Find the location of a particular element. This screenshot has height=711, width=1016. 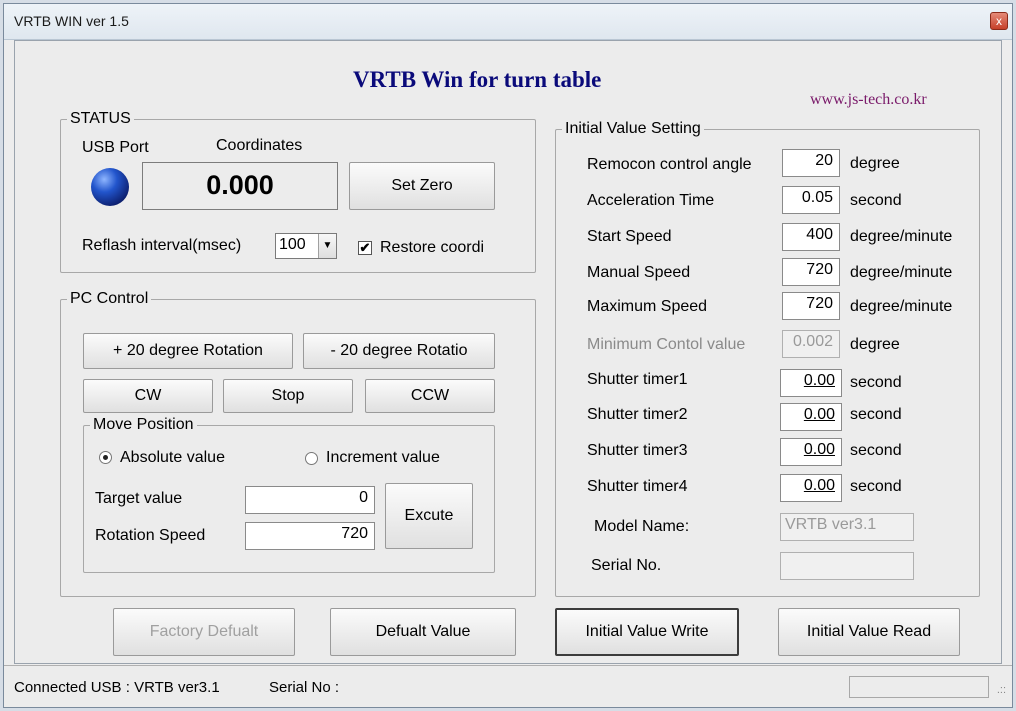

setting-label-shutter-timer4: Shutter timer4 is located at coordinates (637, 486).